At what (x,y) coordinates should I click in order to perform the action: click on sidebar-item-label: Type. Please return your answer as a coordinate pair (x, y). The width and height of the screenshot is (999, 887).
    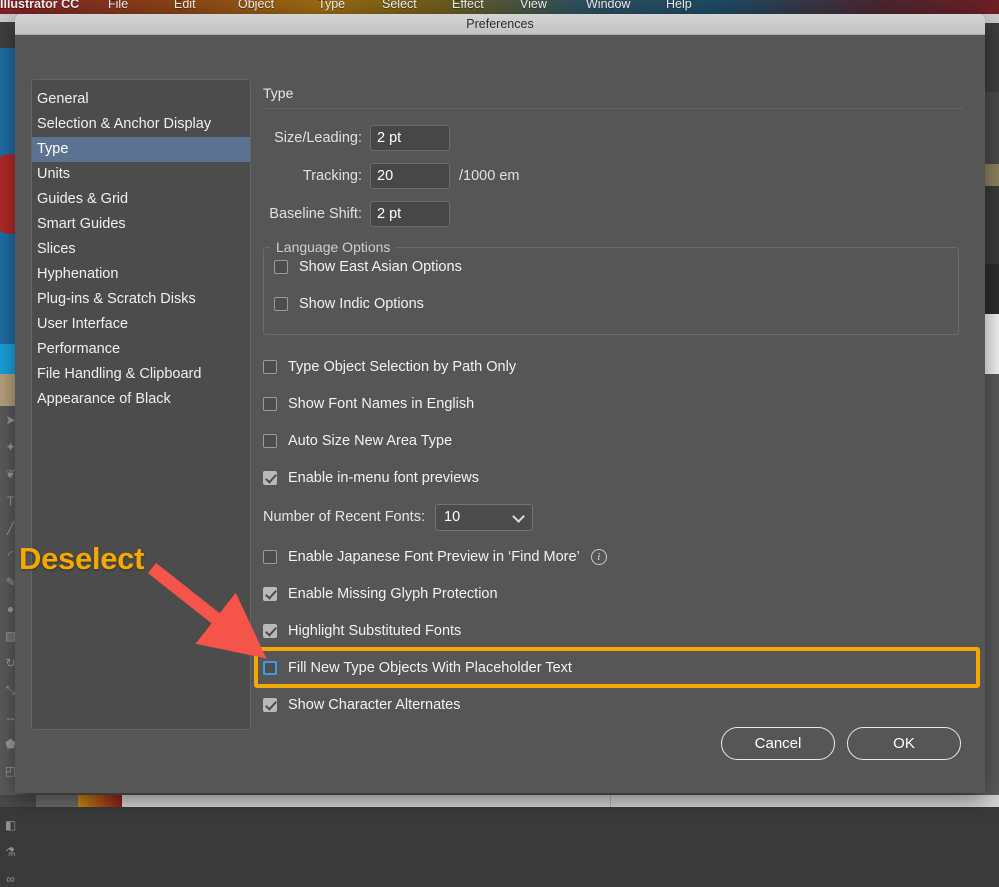
    Looking at the image, I should click on (52, 149).